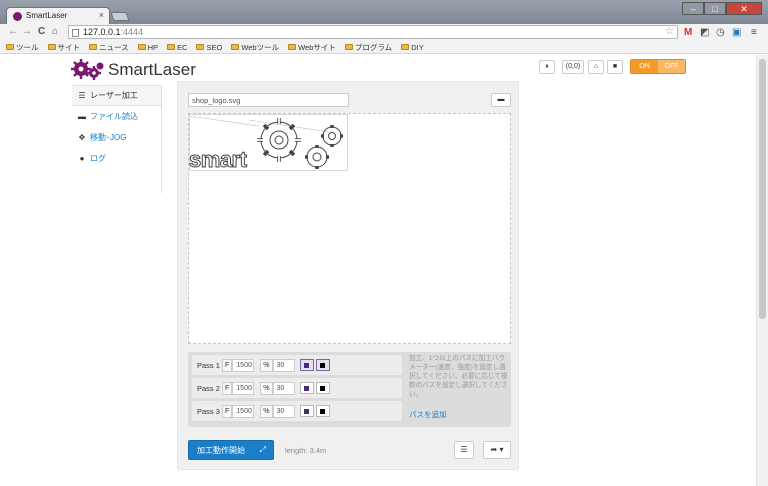  I want to click on open-file-button: ▬, so click(501, 100).